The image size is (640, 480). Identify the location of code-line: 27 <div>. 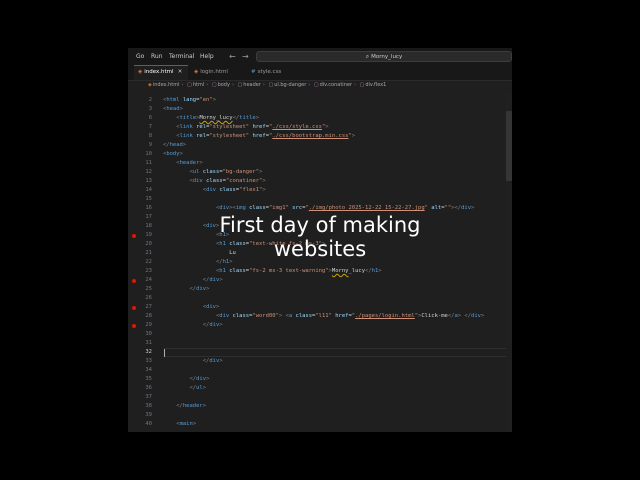
(320, 307).